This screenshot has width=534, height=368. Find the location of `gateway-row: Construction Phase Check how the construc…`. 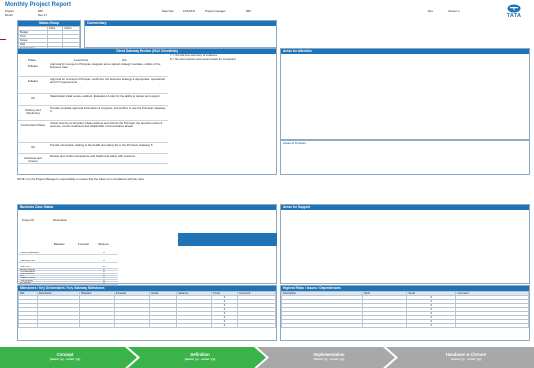

gateway-row: Construction Phase Check how the construc… is located at coordinates (93, 132).